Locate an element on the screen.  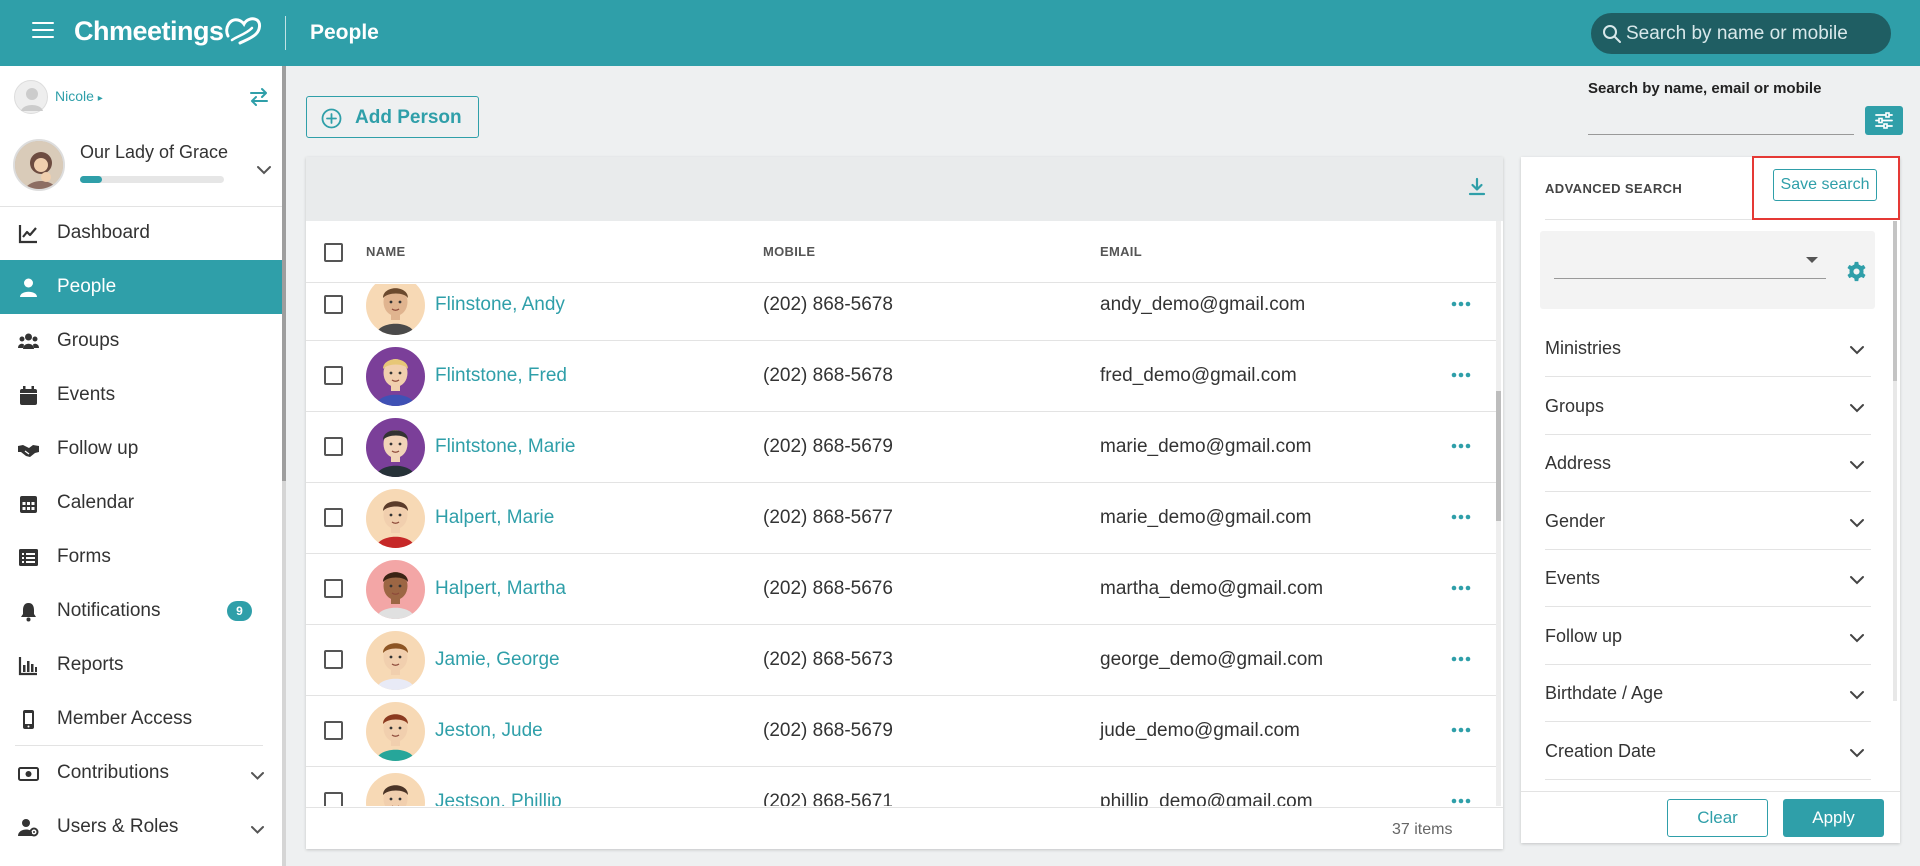
filter-section: Events is located at coordinates (1708, 578).